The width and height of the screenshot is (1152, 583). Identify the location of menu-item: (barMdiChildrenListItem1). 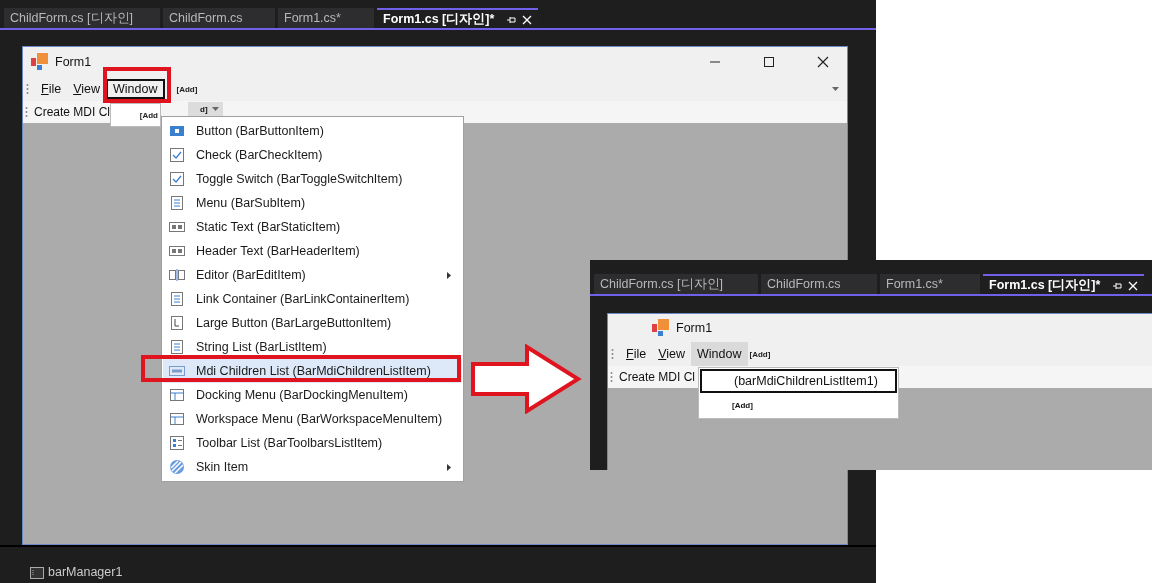
(798, 381).